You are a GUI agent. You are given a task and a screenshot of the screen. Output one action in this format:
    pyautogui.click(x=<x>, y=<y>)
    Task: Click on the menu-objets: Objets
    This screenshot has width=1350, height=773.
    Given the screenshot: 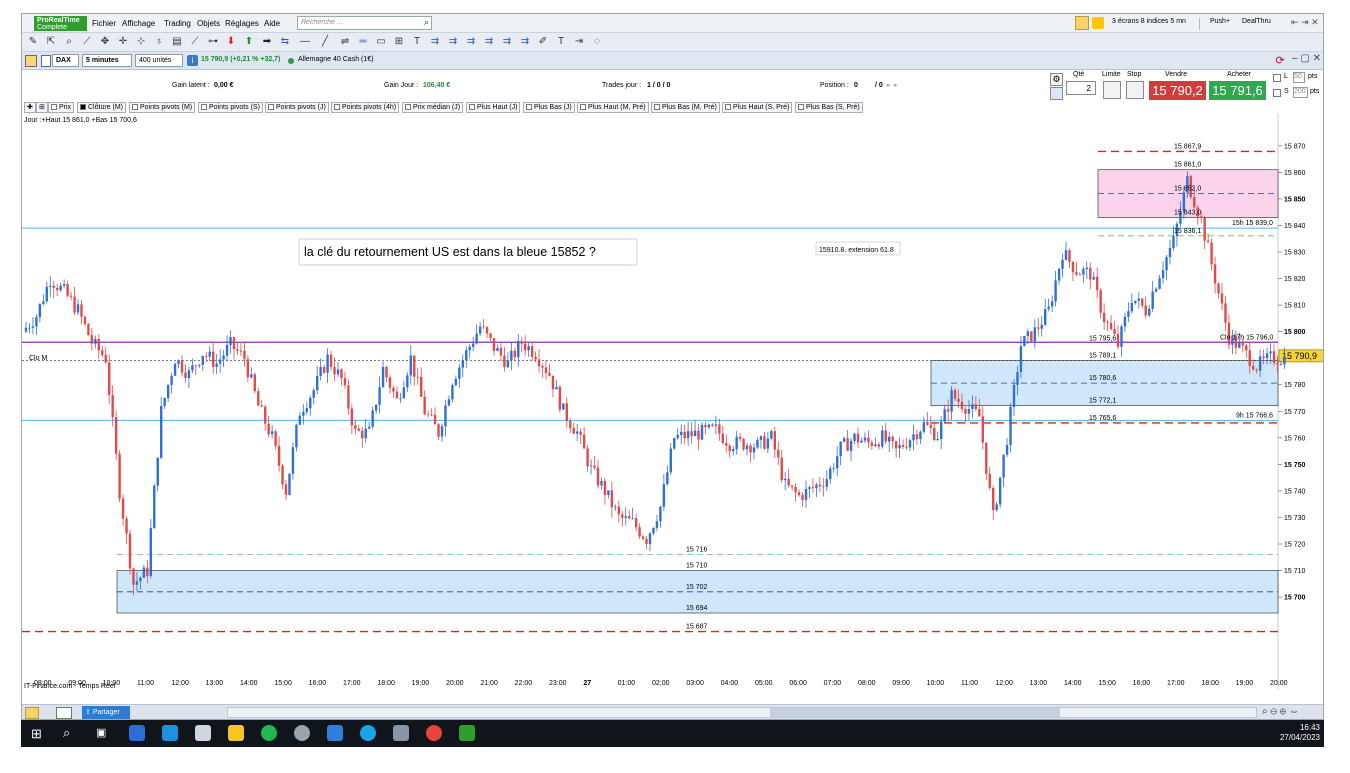 What is the action you would take?
    pyautogui.click(x=208, y=23)
    